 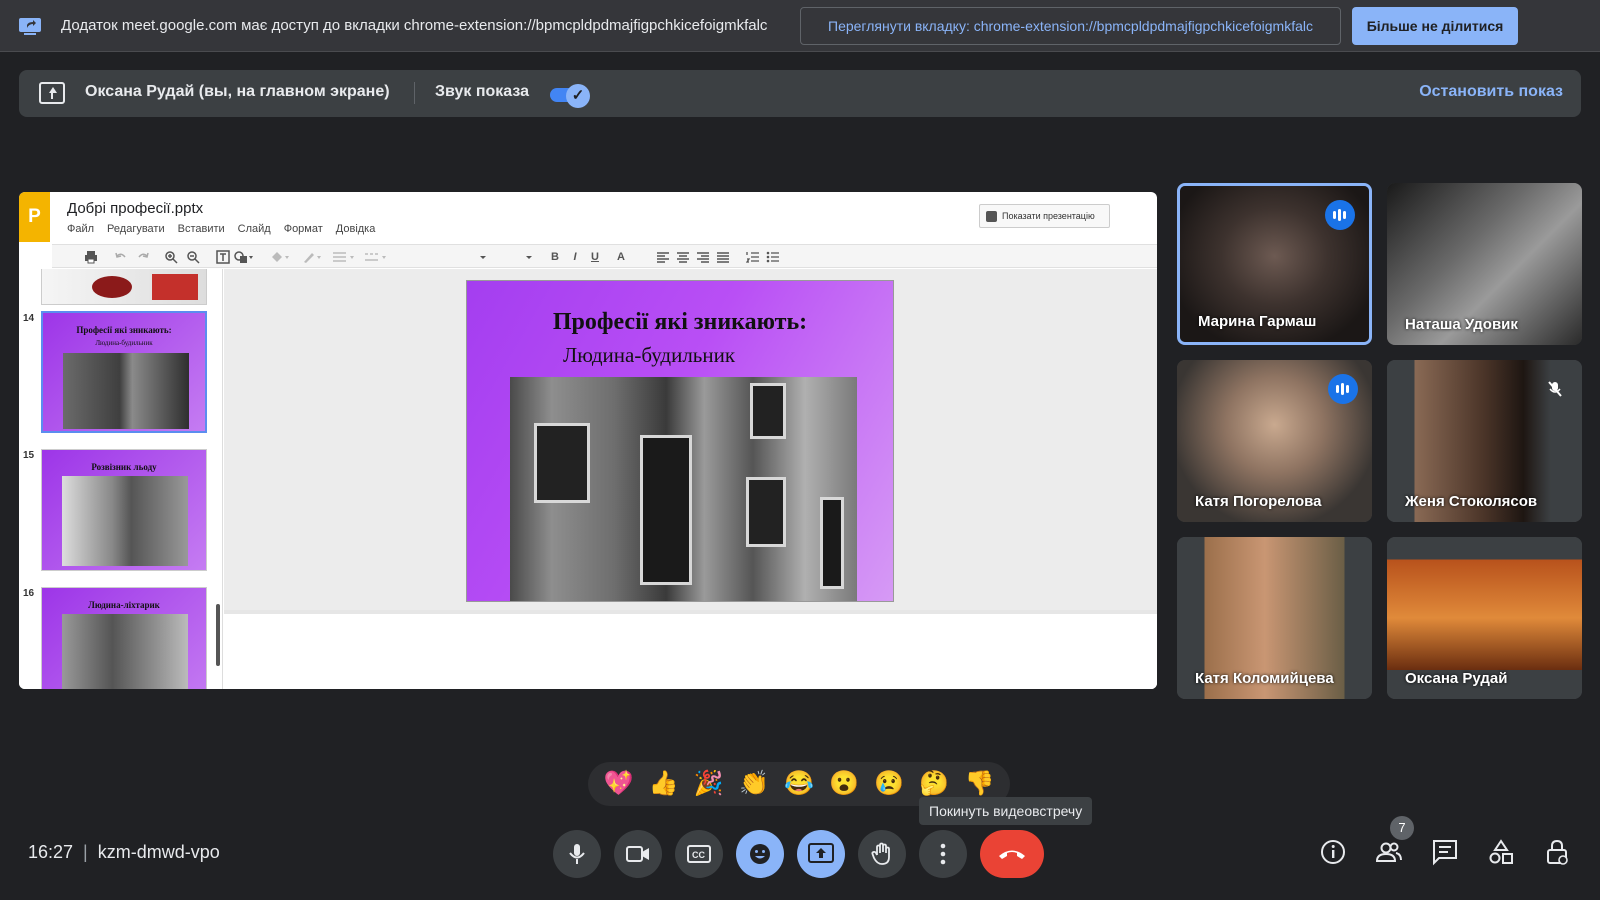 I want to click on current-slide: Професії які зникають: Людина-будильник, so click(x=680, y=441).